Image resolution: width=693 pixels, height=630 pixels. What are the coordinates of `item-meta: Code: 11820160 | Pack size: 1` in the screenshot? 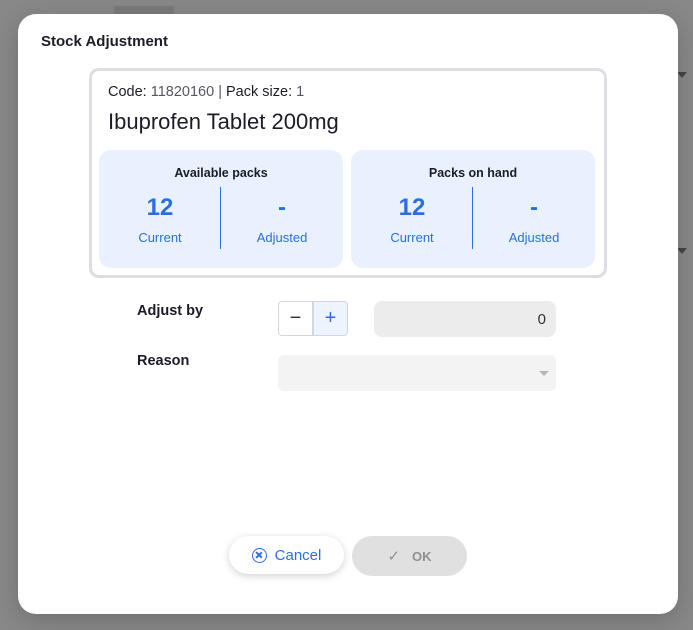 It's located at (206, 92).